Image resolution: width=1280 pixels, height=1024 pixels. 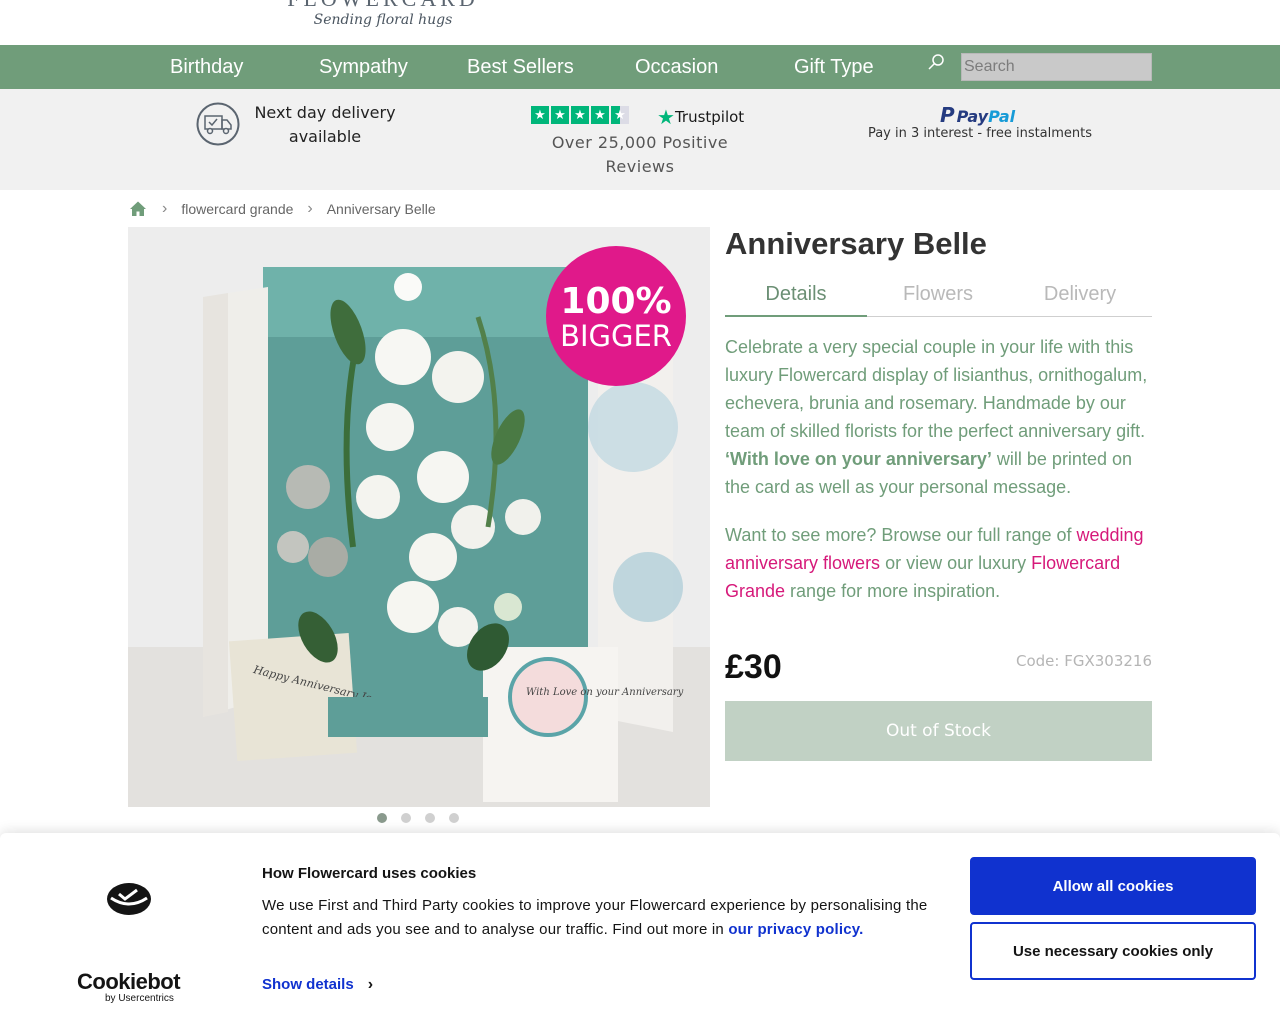 What do you see at coordinates (381, 209) in the screenshot?
I see `breadcrumb-current: Anniversary Belle` at bounding box center [381, 209].